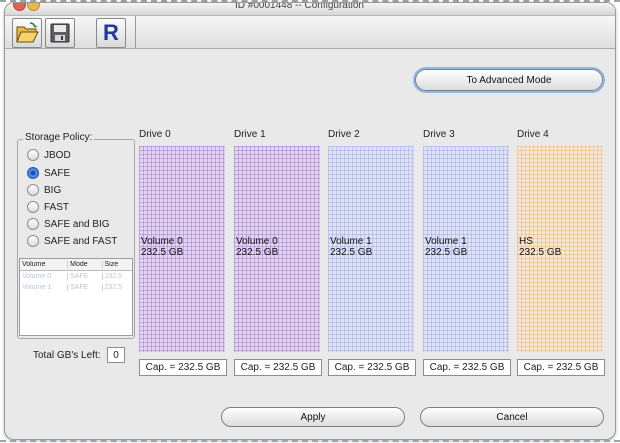 This screenshot has width=620, height=443. I want to click on drive-2-column: Volume 1 232.5 GB, so click(371, 249).